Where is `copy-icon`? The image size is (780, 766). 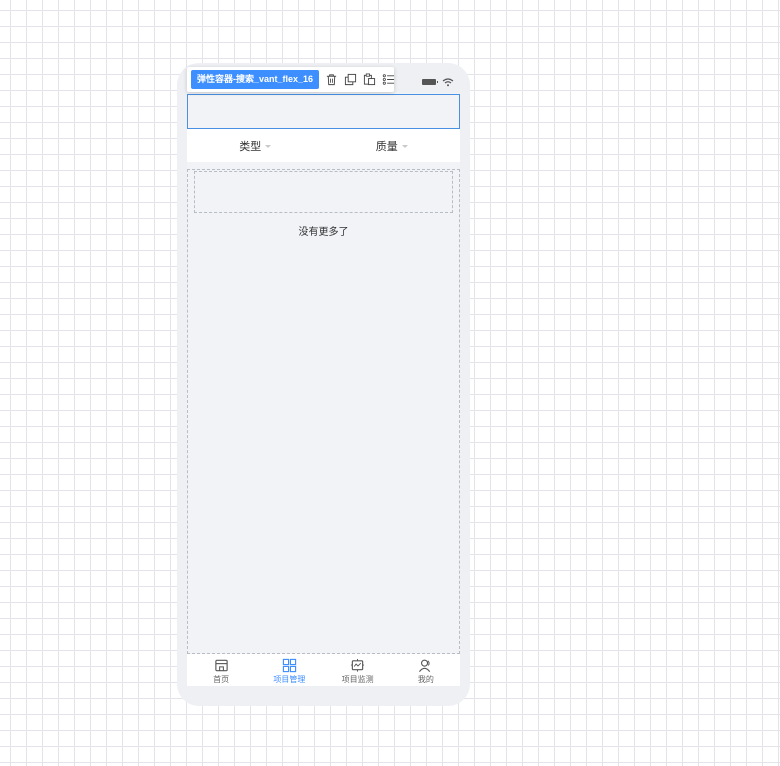
copy-icon is located at coordinates (350, 79).